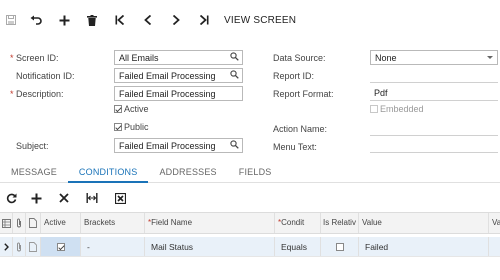  Describe the element at coordinates (423, 223) in the screenshot. I see `column-header-value: Value` at that location.